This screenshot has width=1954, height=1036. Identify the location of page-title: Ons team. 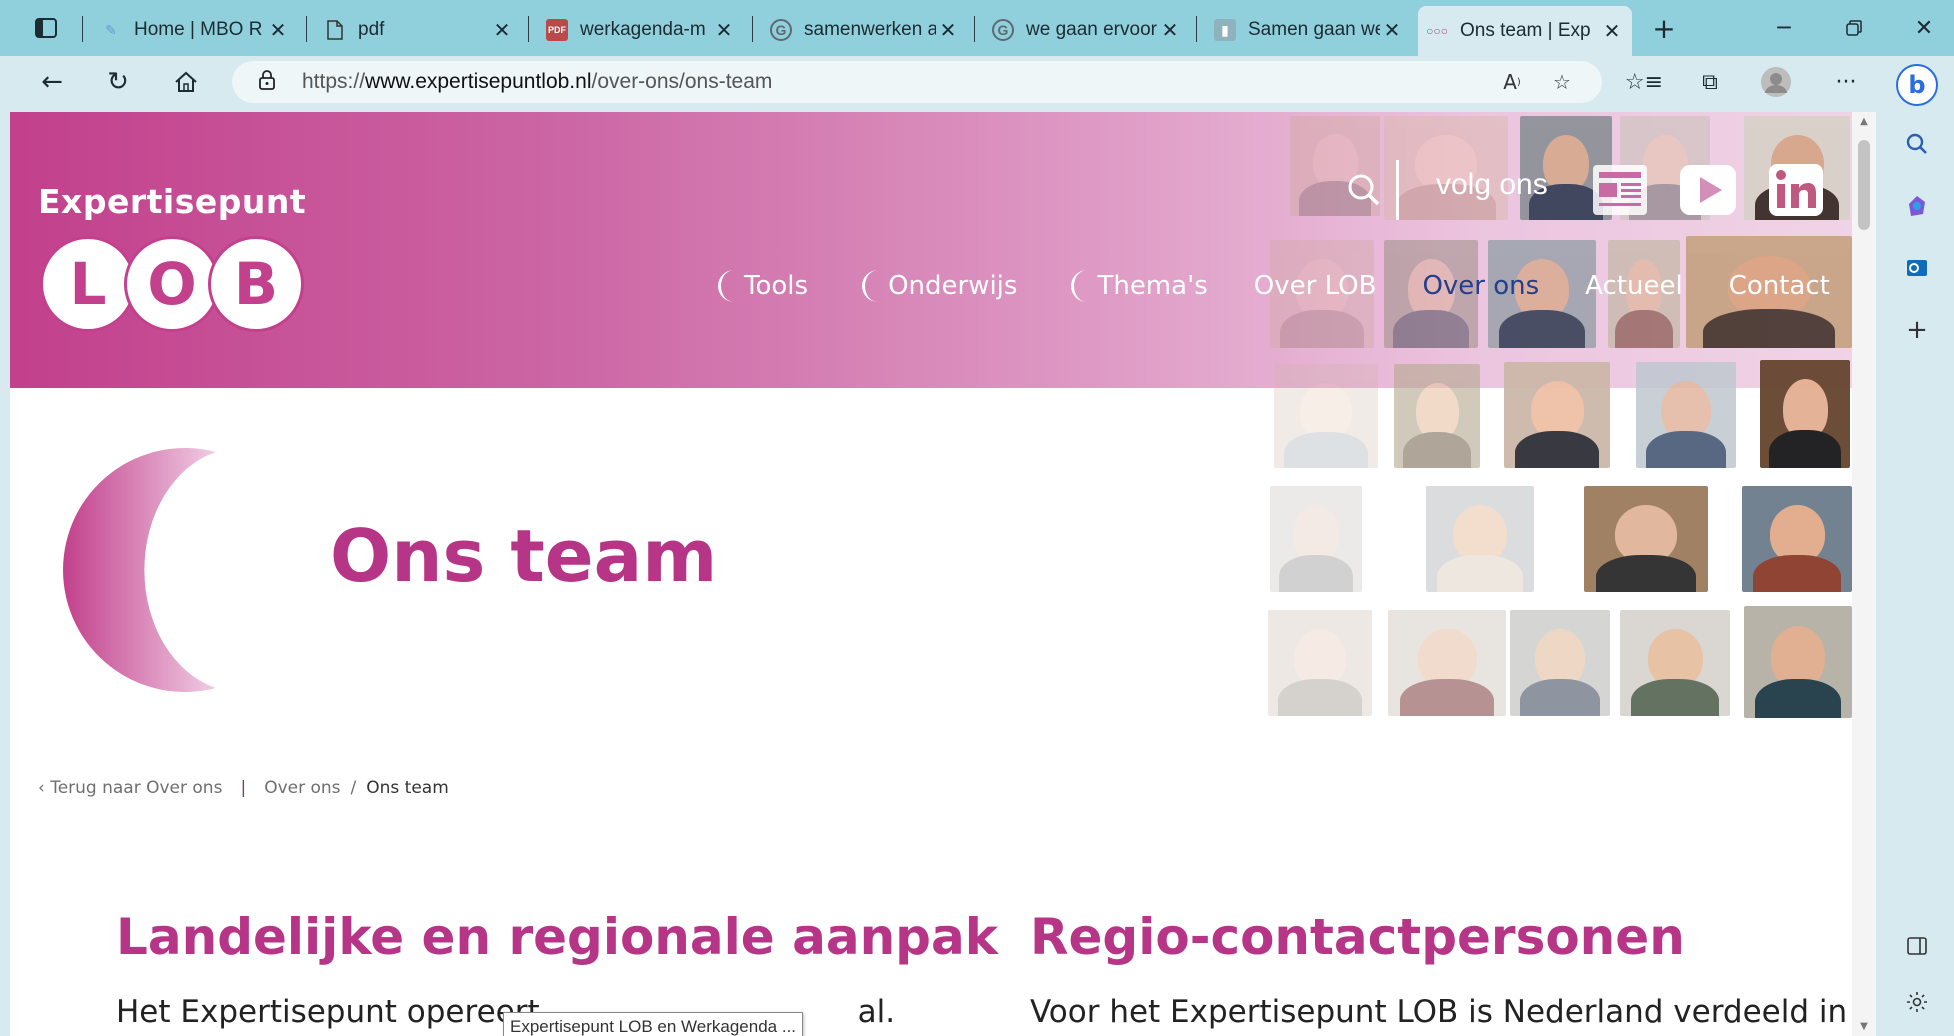
(524, 556).